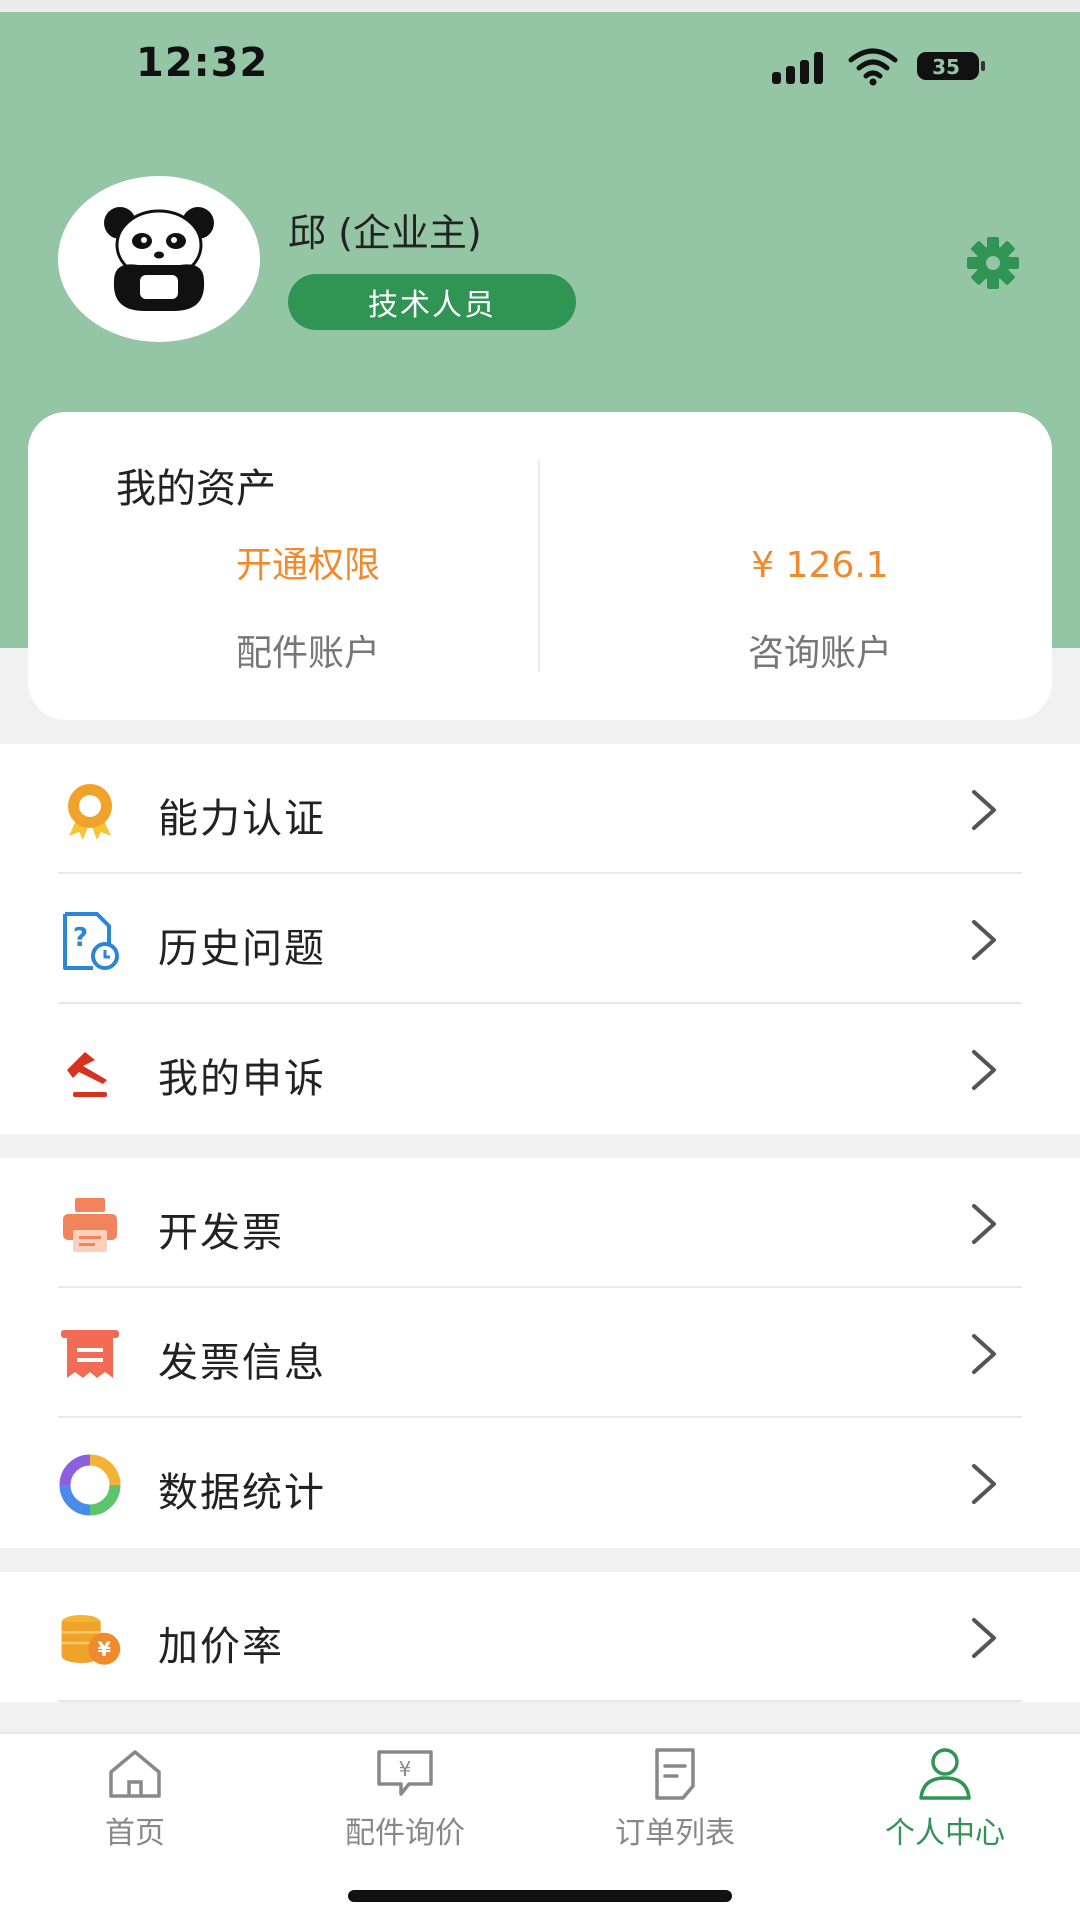 The width and height of the screenshot is (1080, 1920). I want to click on badge-award-icon, so click(90, 811).